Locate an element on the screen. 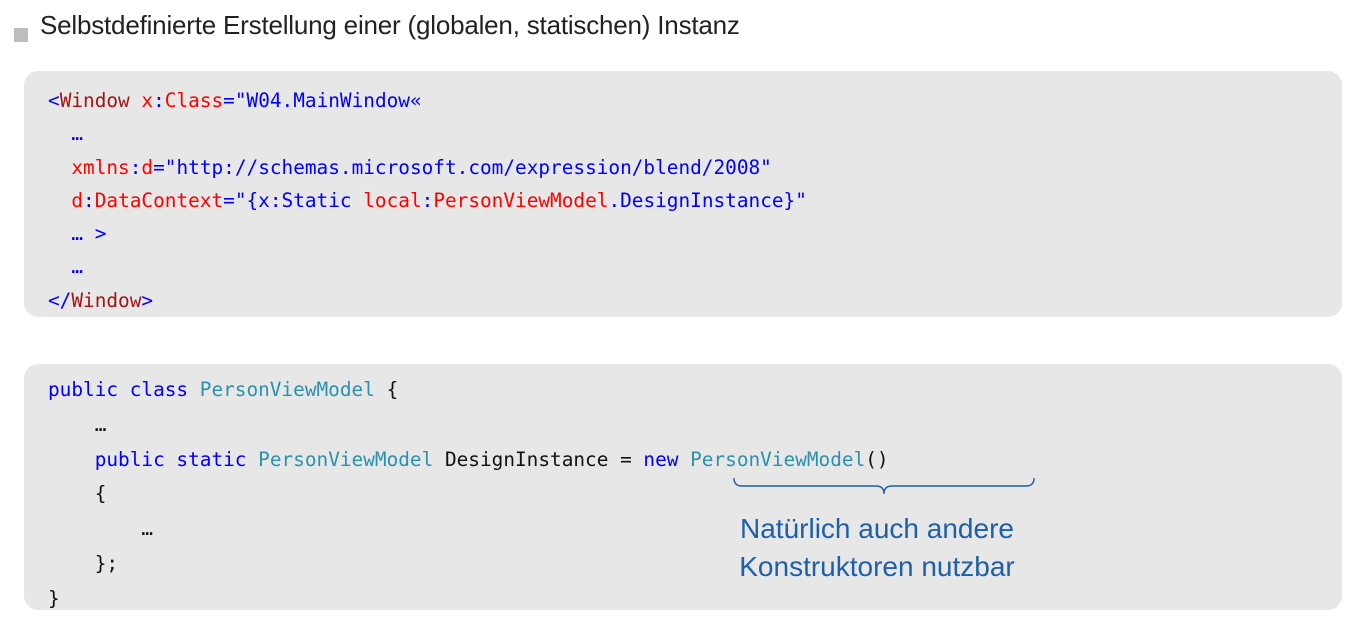 This screenshot has width=1352, height=626. xaml-line-5: … > is located at coordinates (77, 234).